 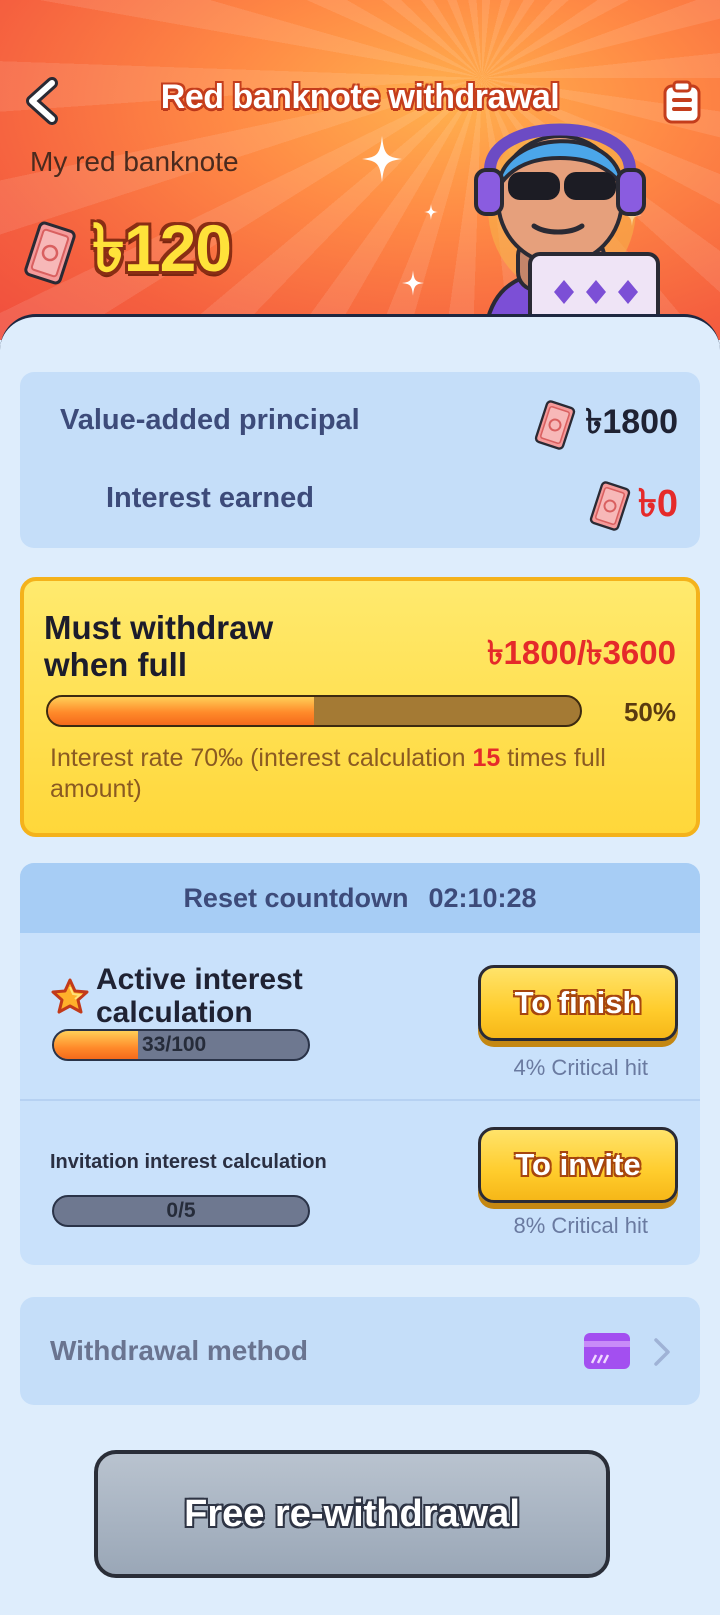 I want to click on reset-time: 02:10:28, so click(x=482, y=897).